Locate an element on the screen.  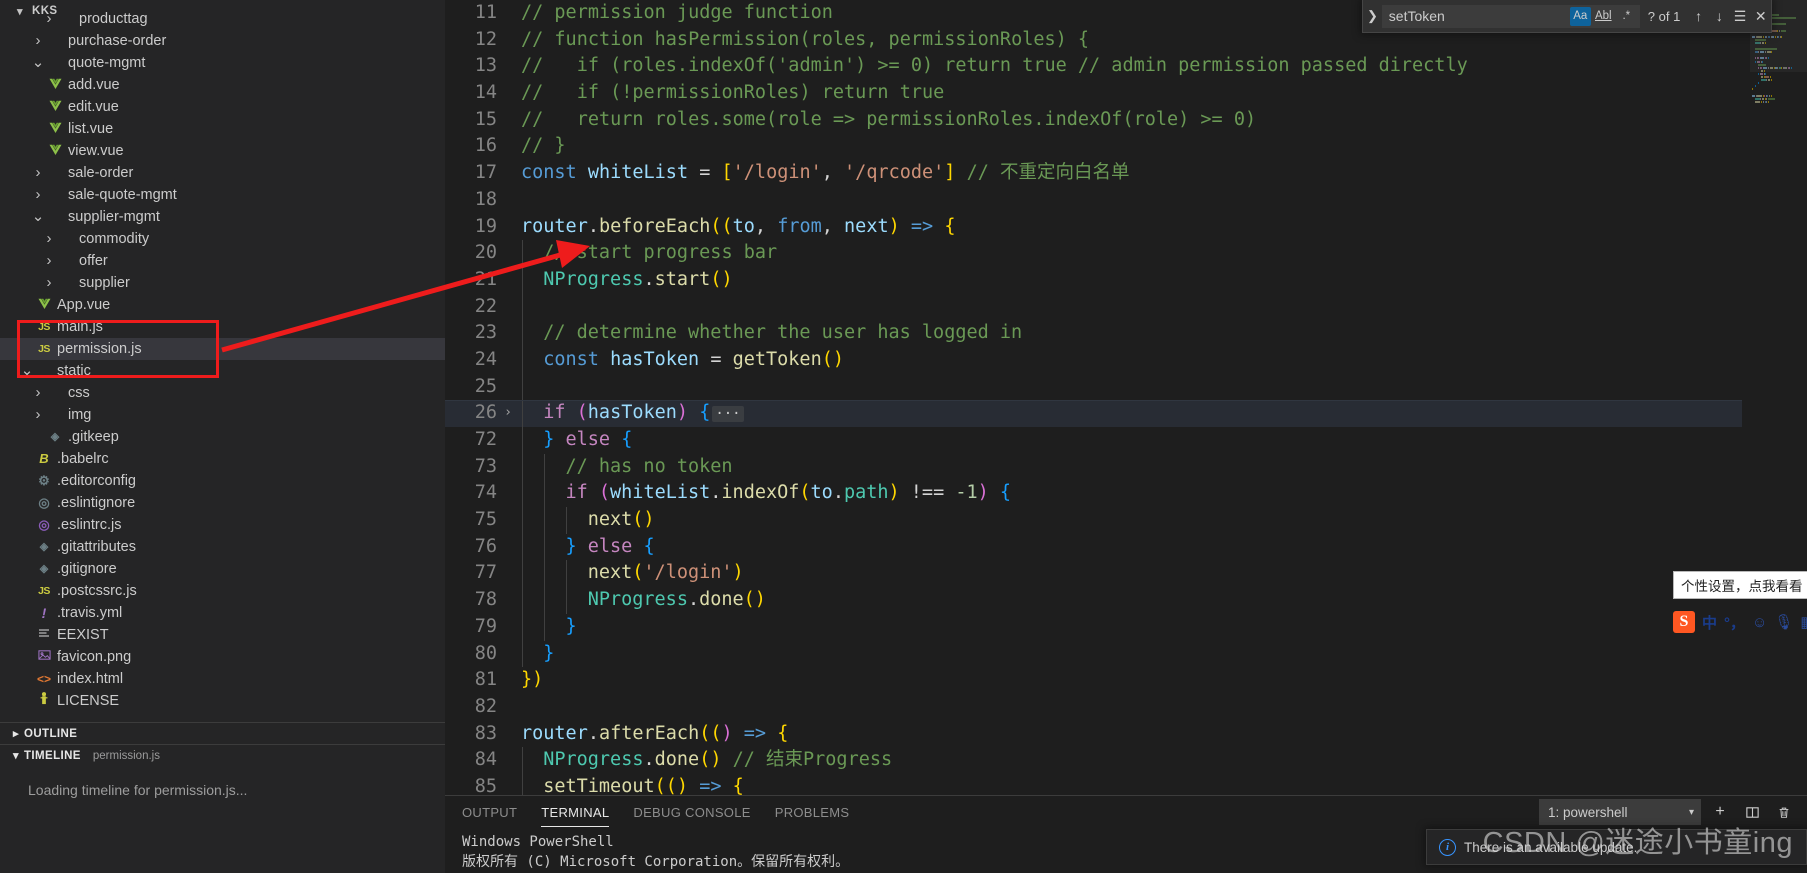
tree-item-travis-yml: ! .travis.yml is located at coordinates (222, 613).